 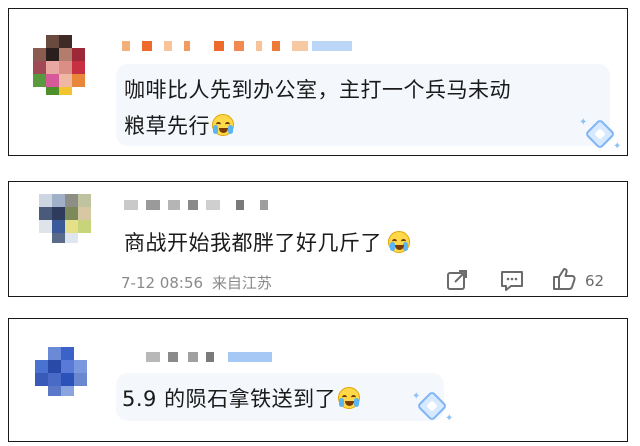 I want to click on comment-button, so click(x=512, y=282).